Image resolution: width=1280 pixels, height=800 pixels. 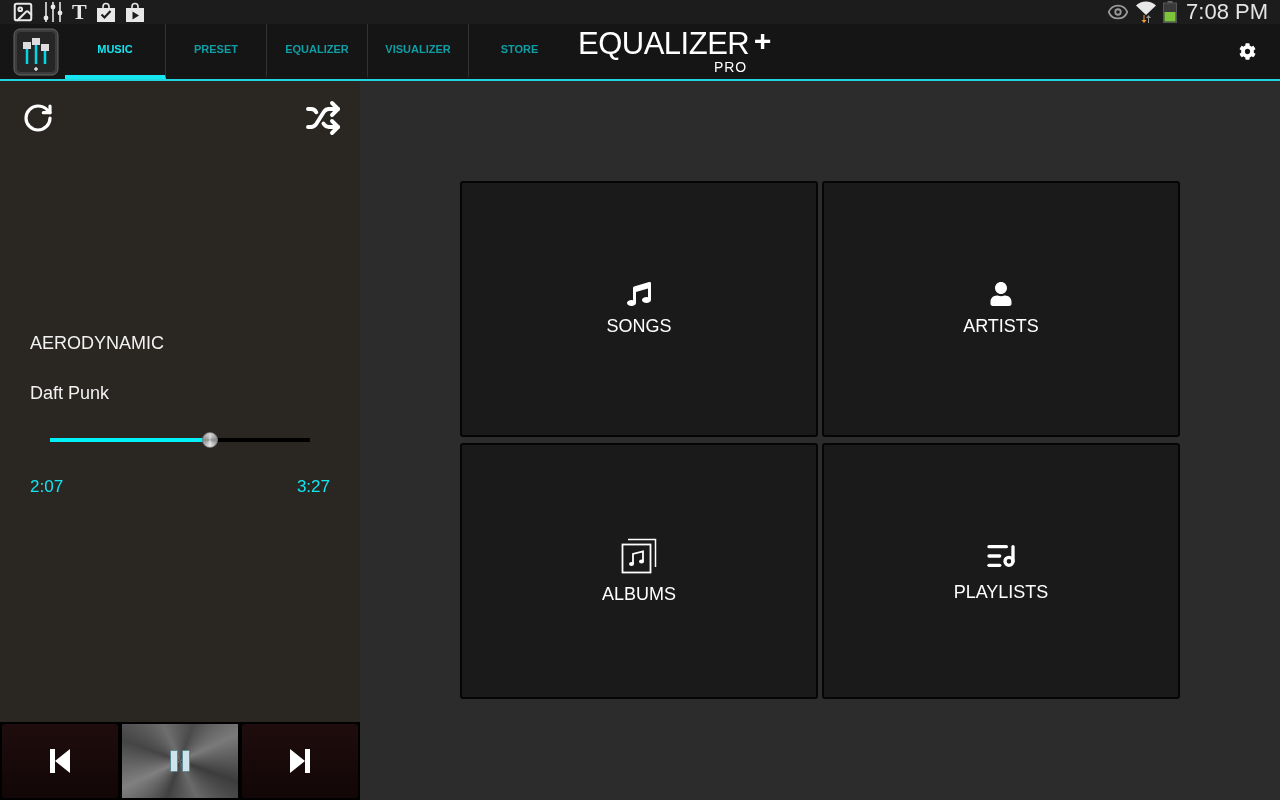 What do you see at coordinates (23, 12) in the screenshot?
I see `image-icon` at bounding box center [23, 12].